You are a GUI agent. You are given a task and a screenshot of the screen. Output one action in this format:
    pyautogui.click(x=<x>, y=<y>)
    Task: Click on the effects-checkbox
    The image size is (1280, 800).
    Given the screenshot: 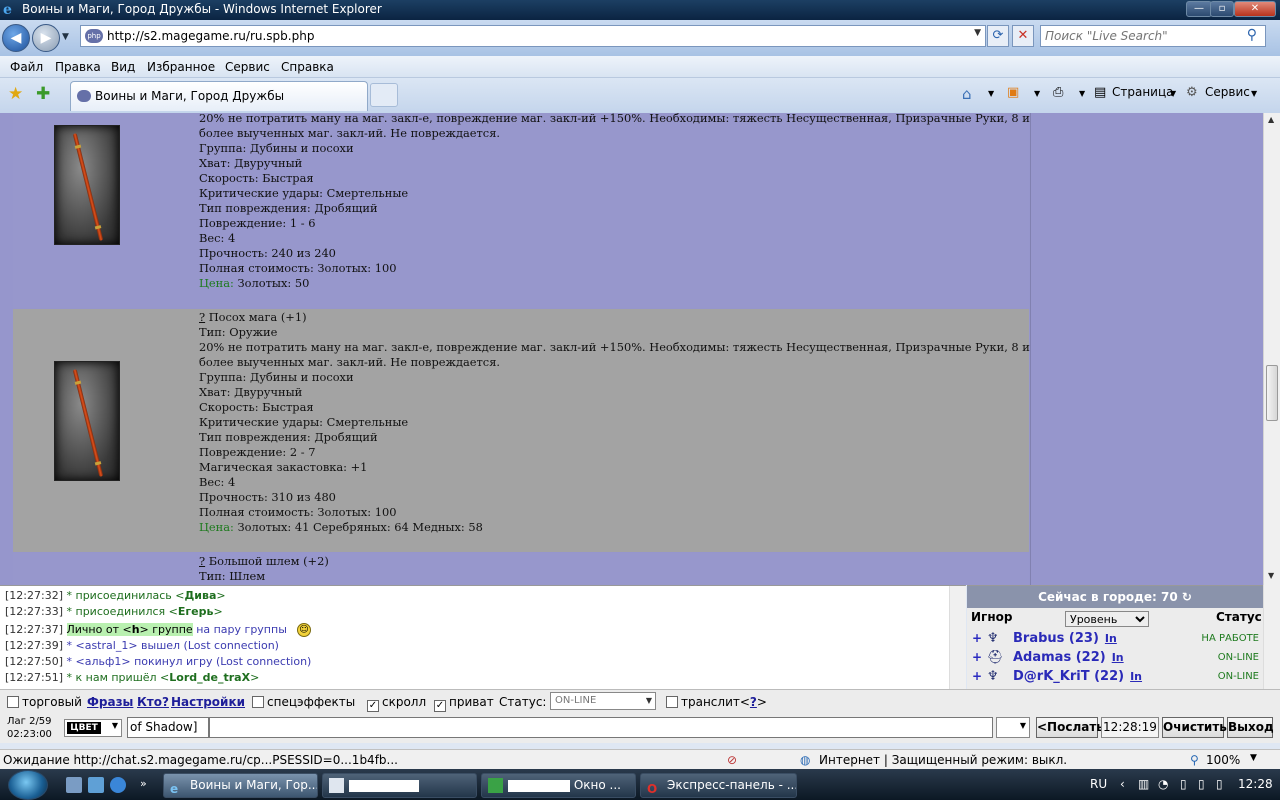 What is the action you would take?
    pyautogui.click(x=258, y=702)
    